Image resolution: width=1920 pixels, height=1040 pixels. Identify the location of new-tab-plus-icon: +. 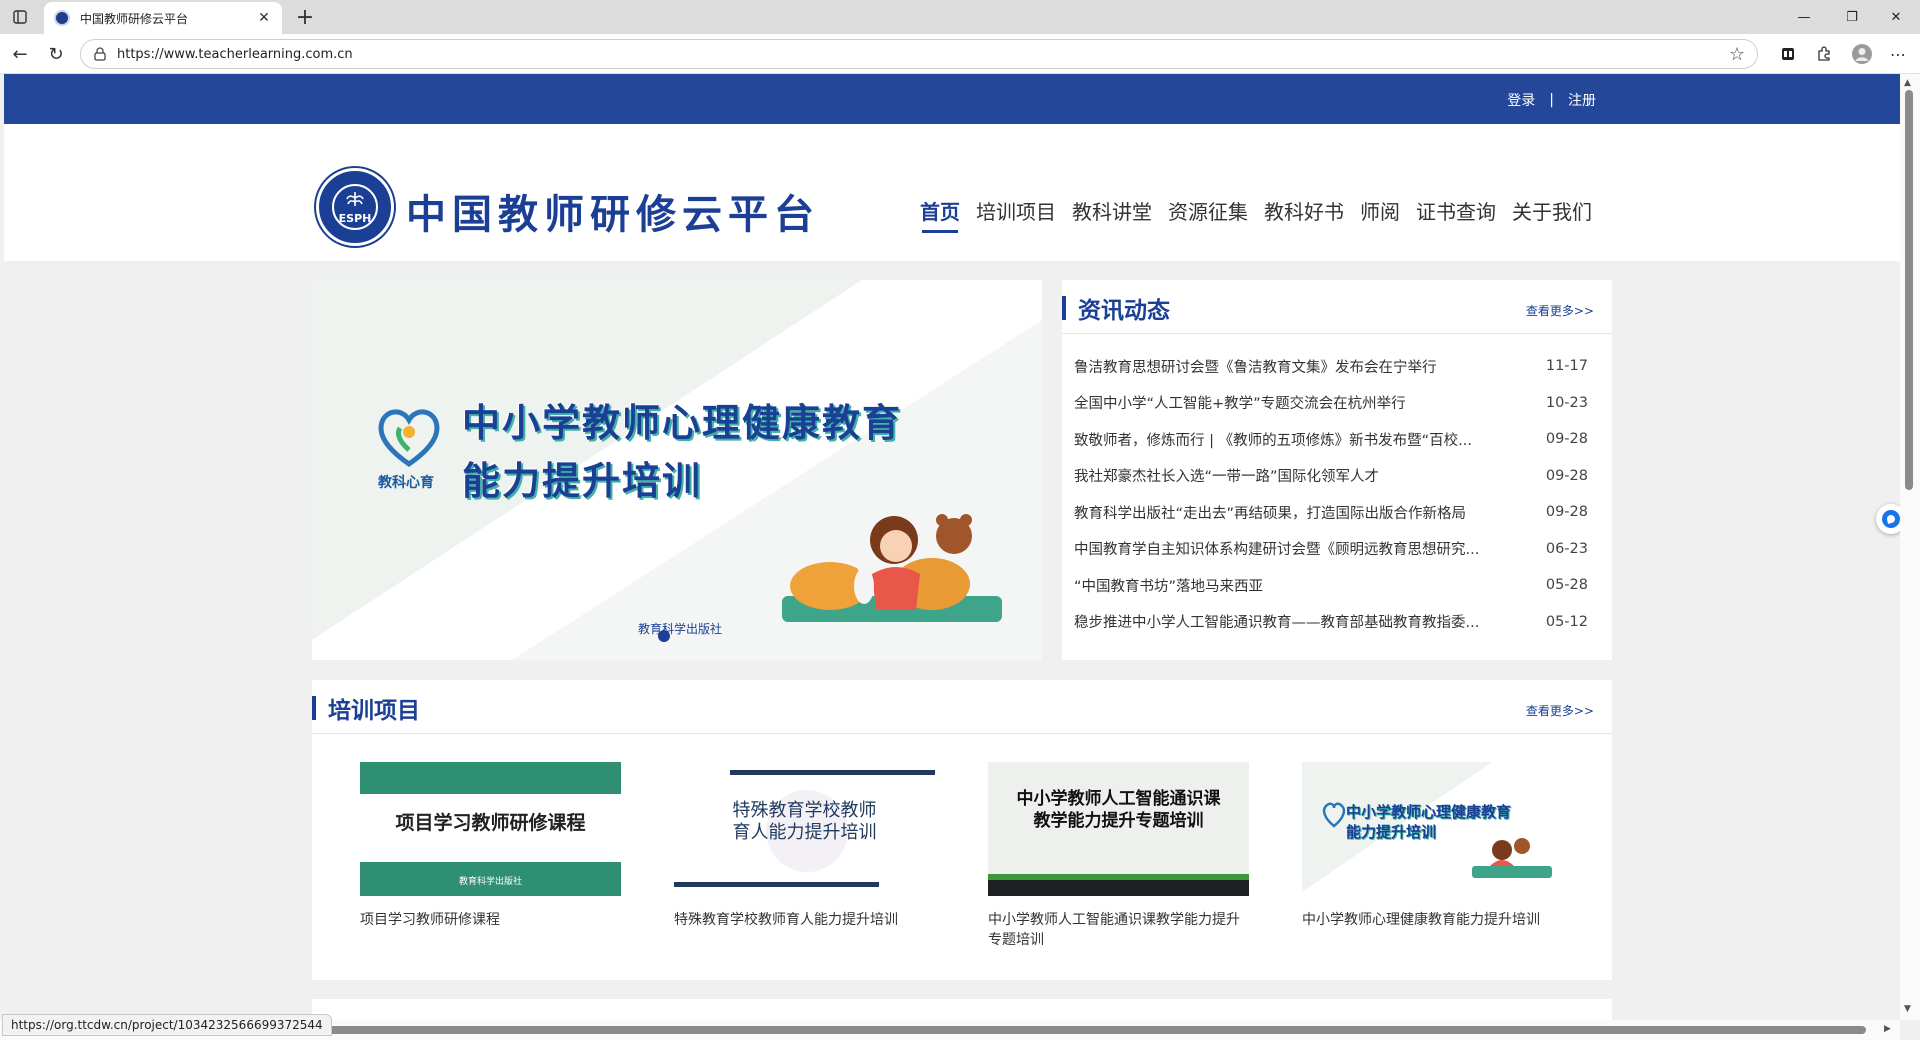
(305, 17).